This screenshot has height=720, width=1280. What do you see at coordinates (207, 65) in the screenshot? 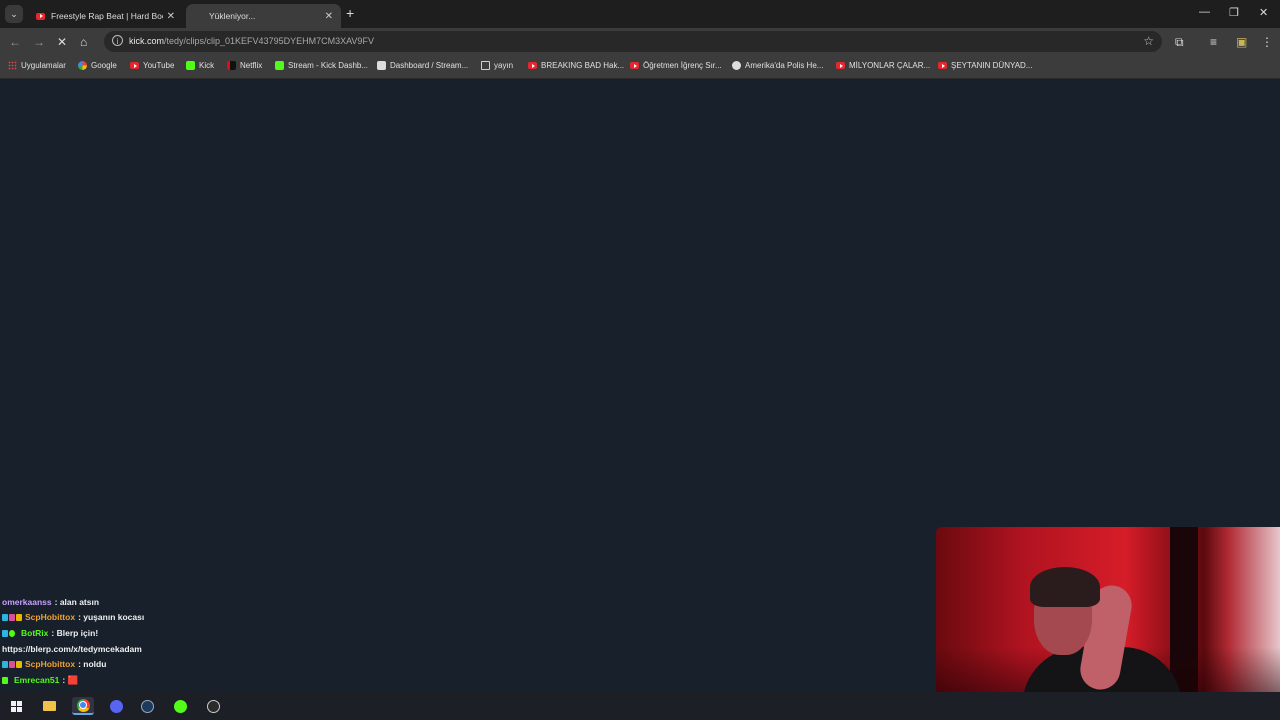
I see `bookmark-label: Kick` at bounding box center [207, 65].